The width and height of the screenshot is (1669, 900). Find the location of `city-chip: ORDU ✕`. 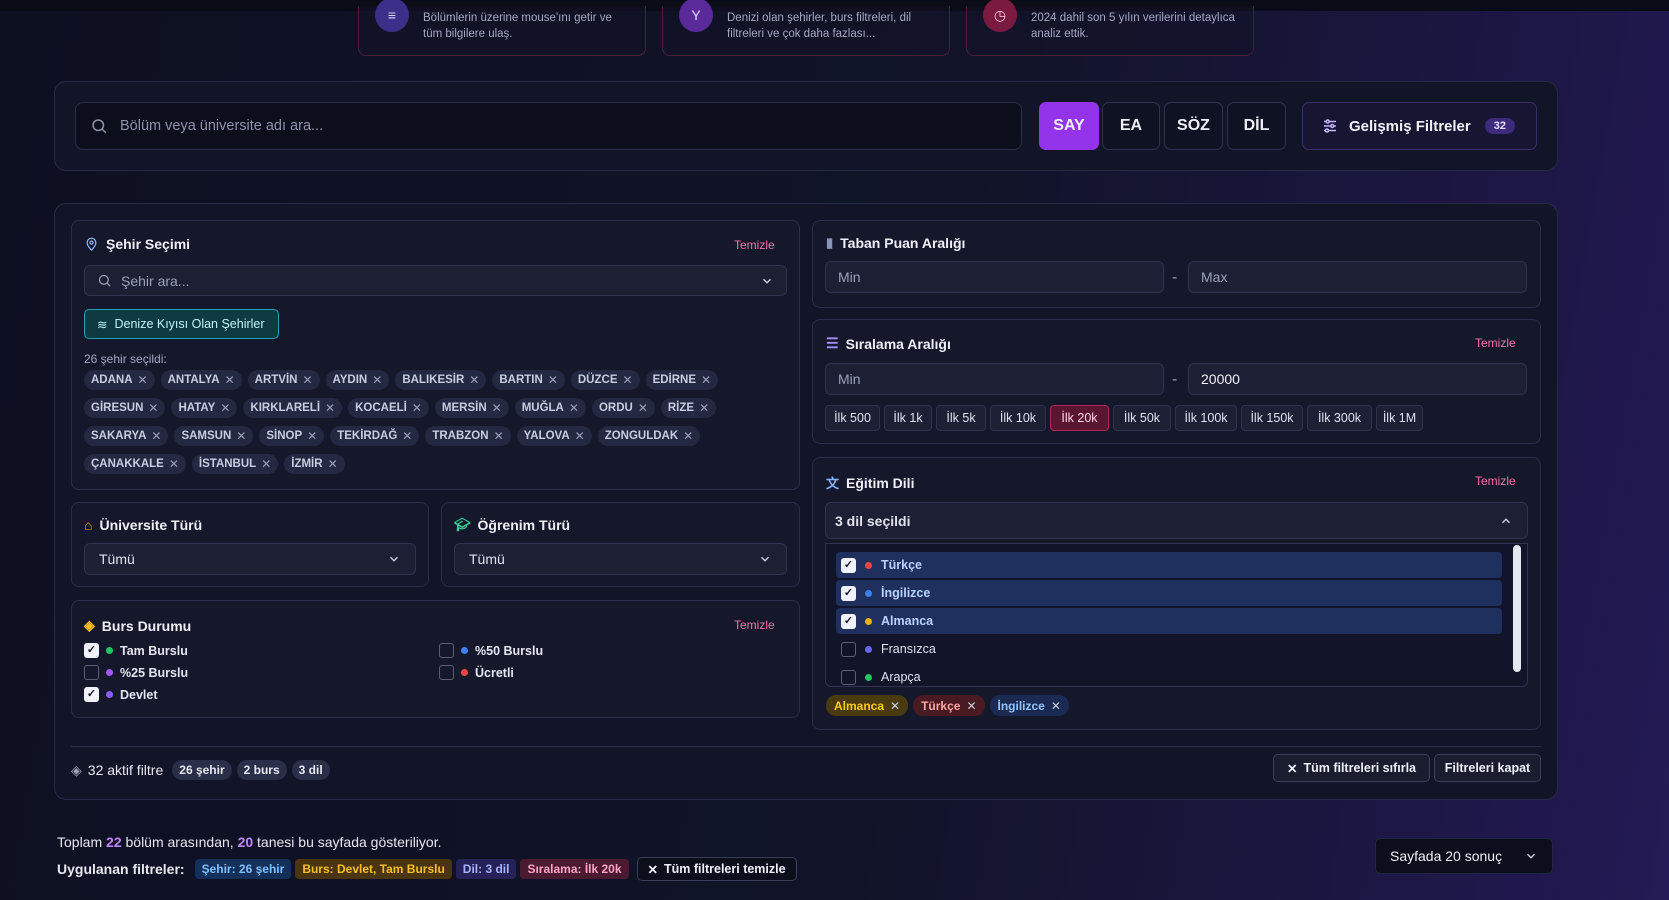

city-chip: ORDU ✕ is located at coordinates (623, 408).